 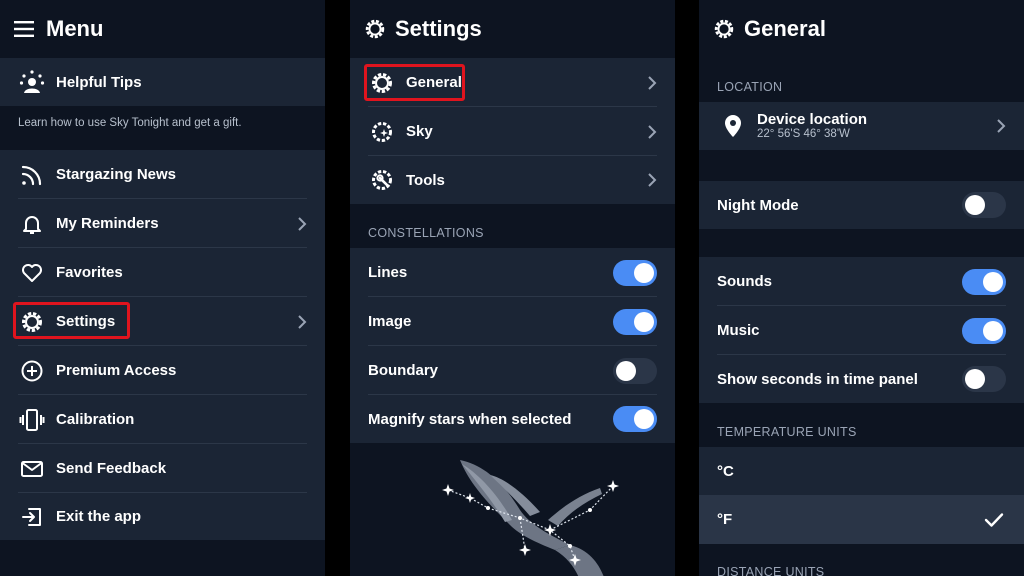 I want to click on sounds-row: Sounds, so click(x=861, y=281).